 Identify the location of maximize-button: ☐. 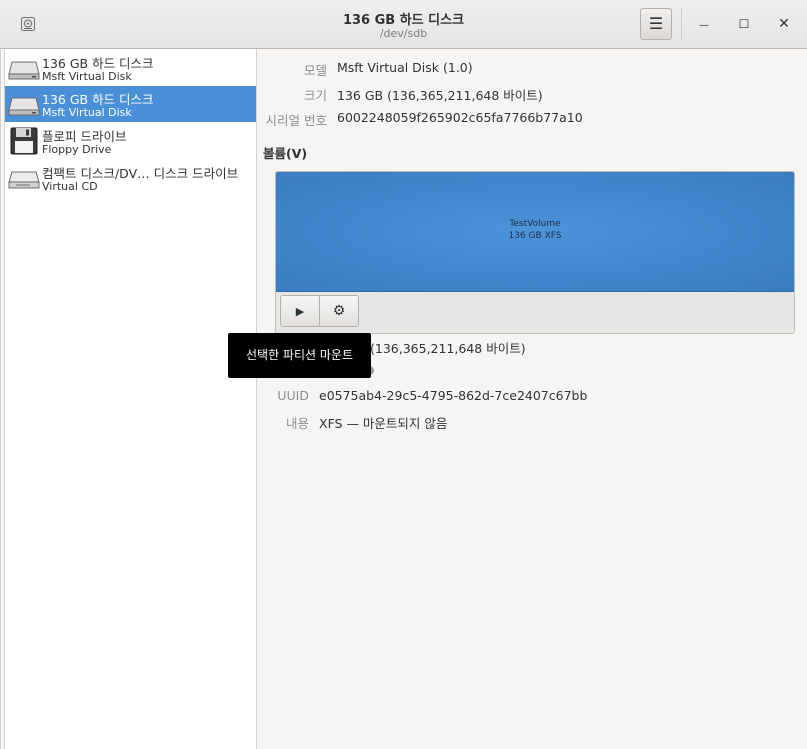
(744, 24).